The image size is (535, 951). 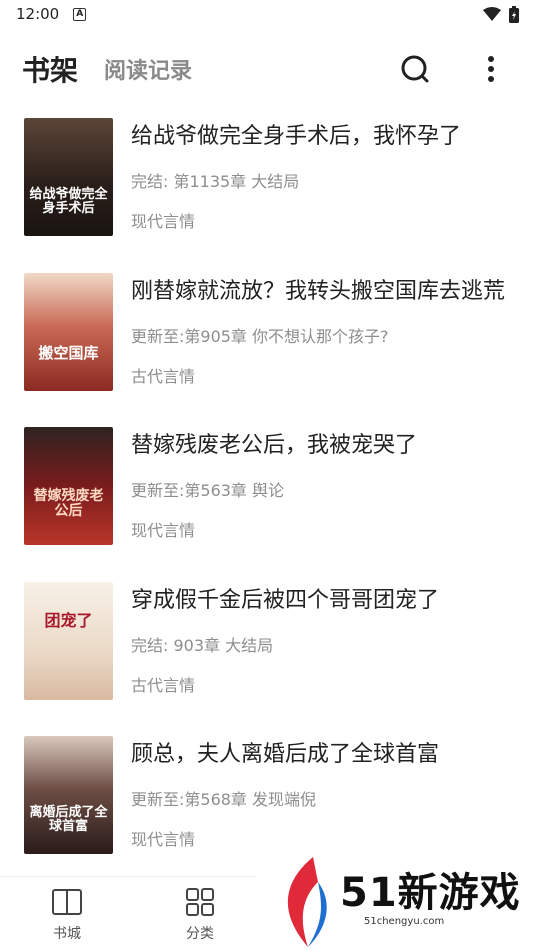 I want to click on more-options-button, so click(x=491, y=69).